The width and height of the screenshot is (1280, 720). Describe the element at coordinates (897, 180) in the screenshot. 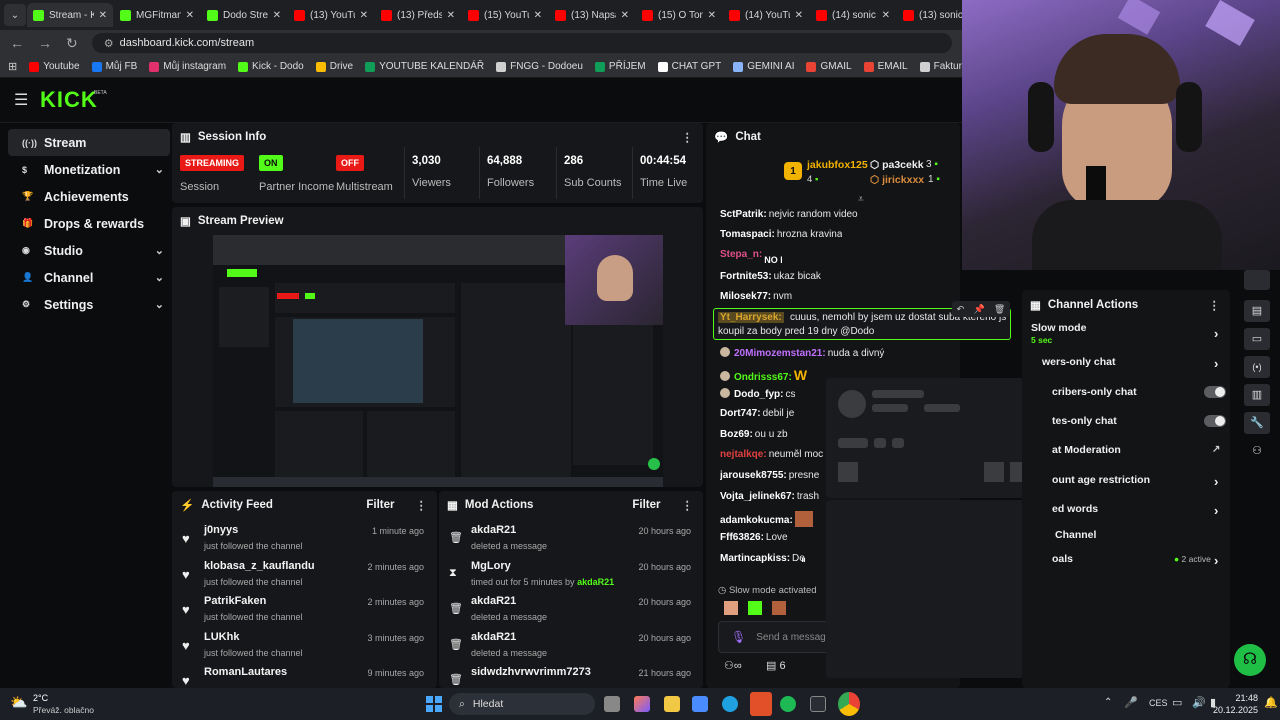

I see `gifter-3: ⬡ jirickxxx` at that location.